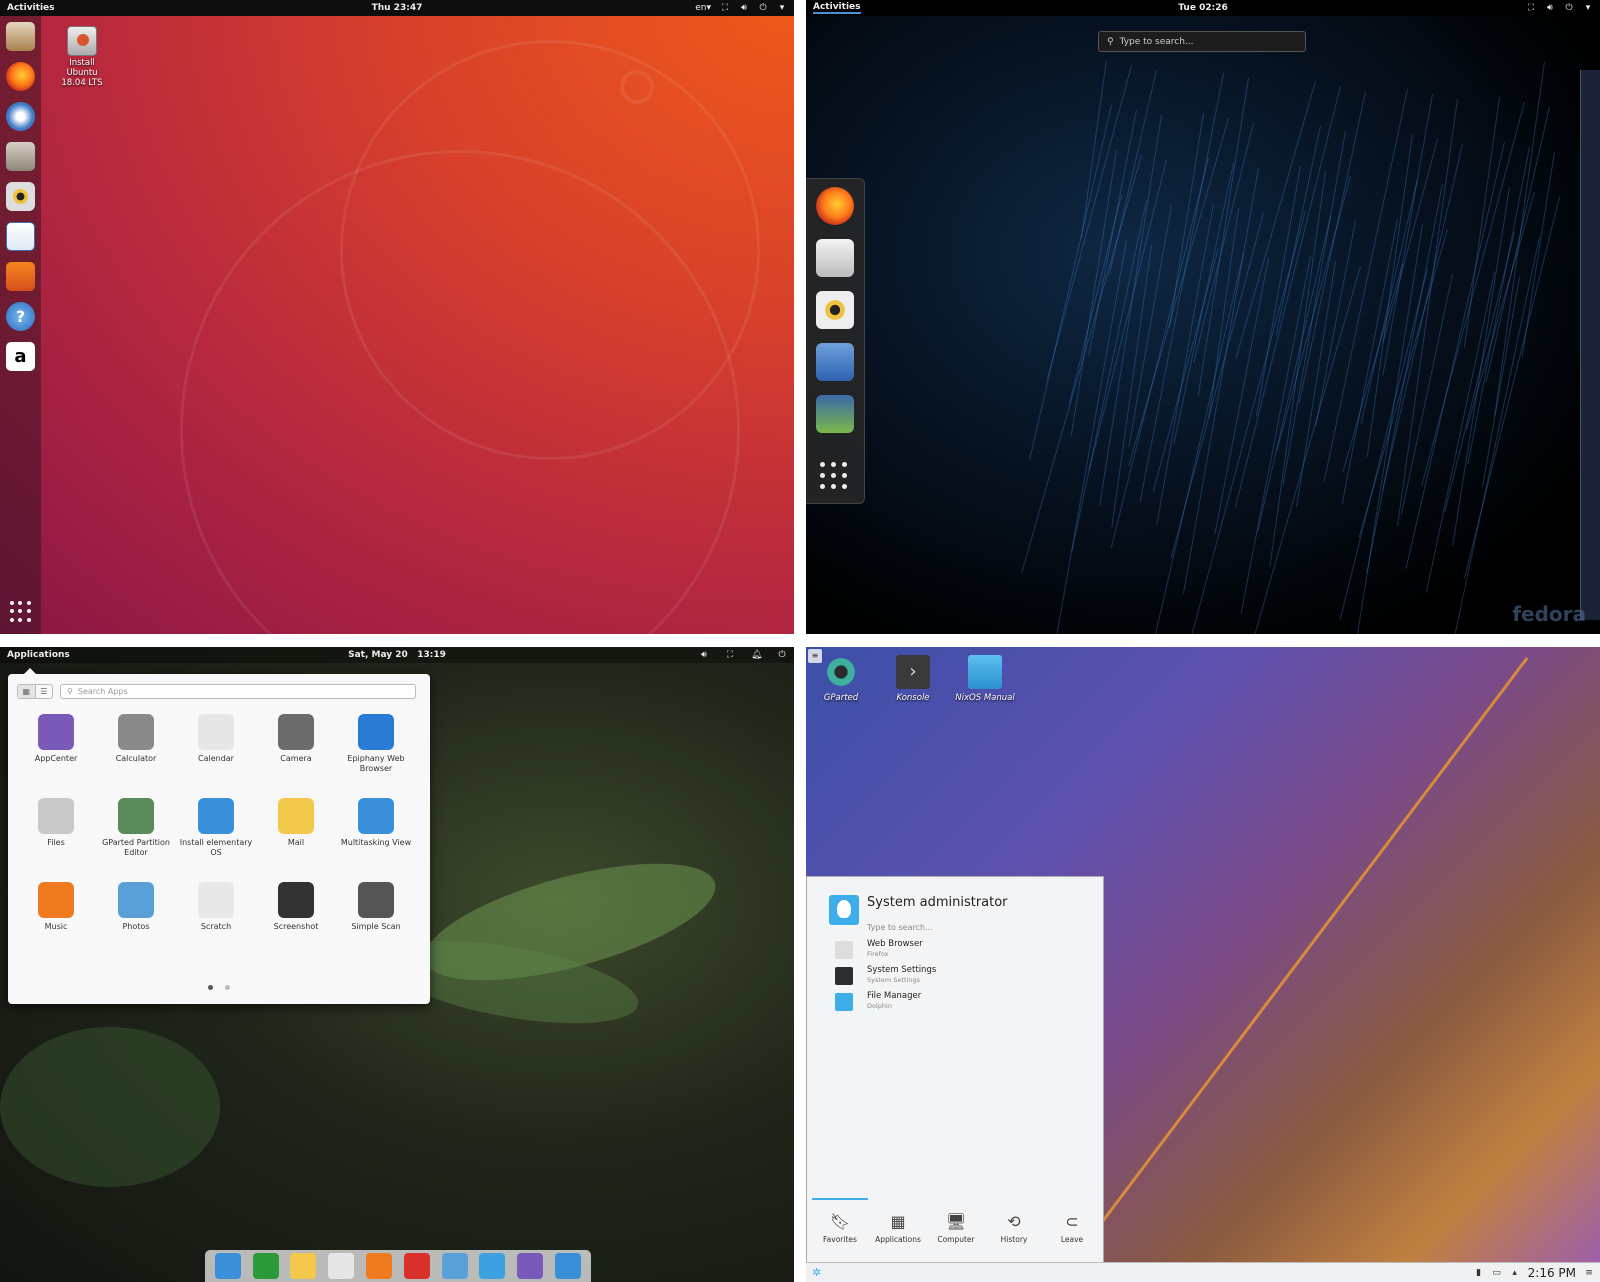  I want to click on application-launcher-icon: ✲, so click(816, 1272).